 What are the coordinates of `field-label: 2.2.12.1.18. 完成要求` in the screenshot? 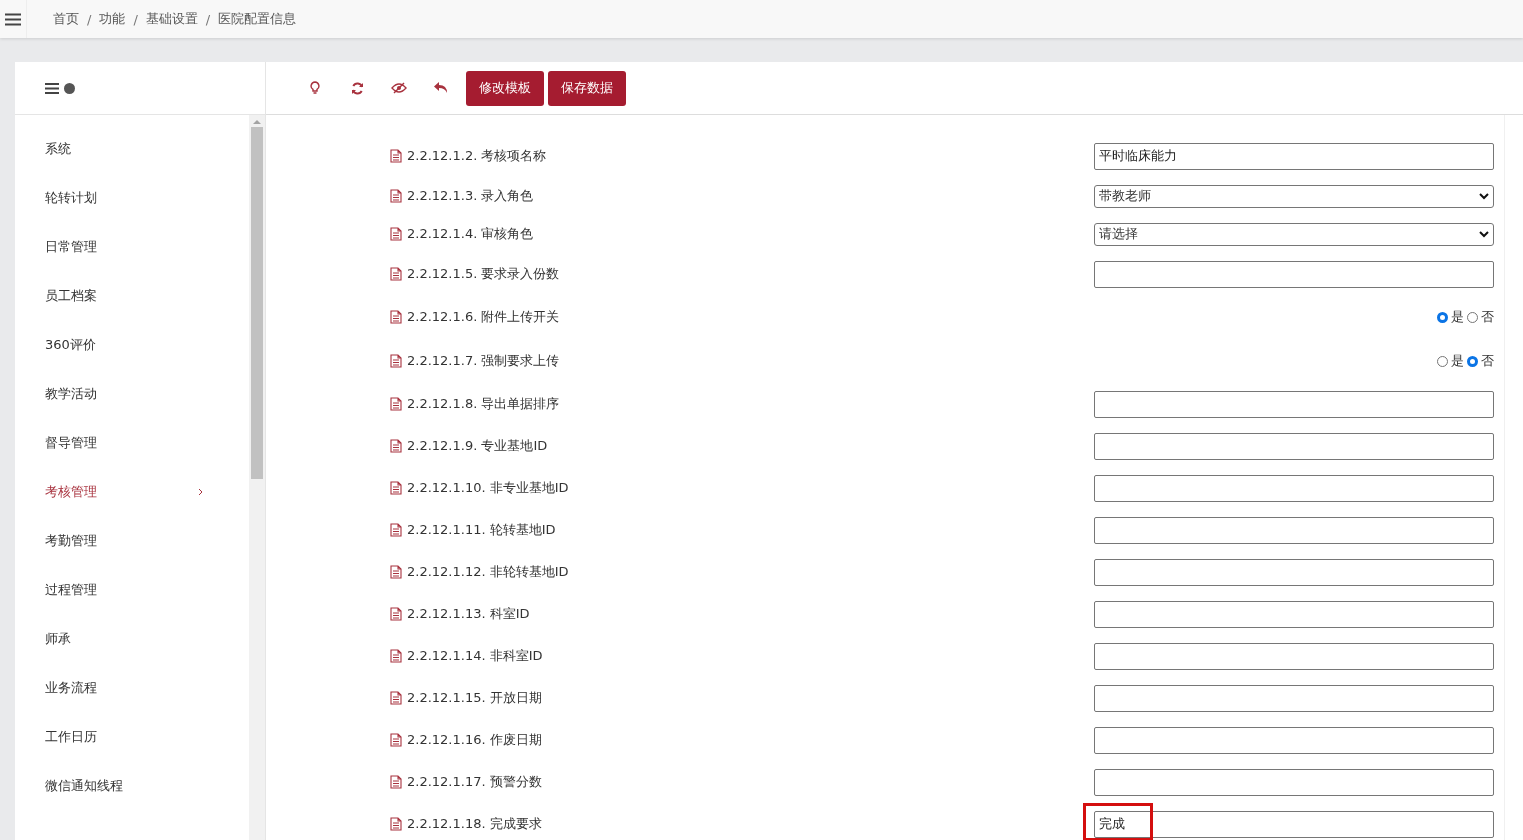 It's located at (474, 824).